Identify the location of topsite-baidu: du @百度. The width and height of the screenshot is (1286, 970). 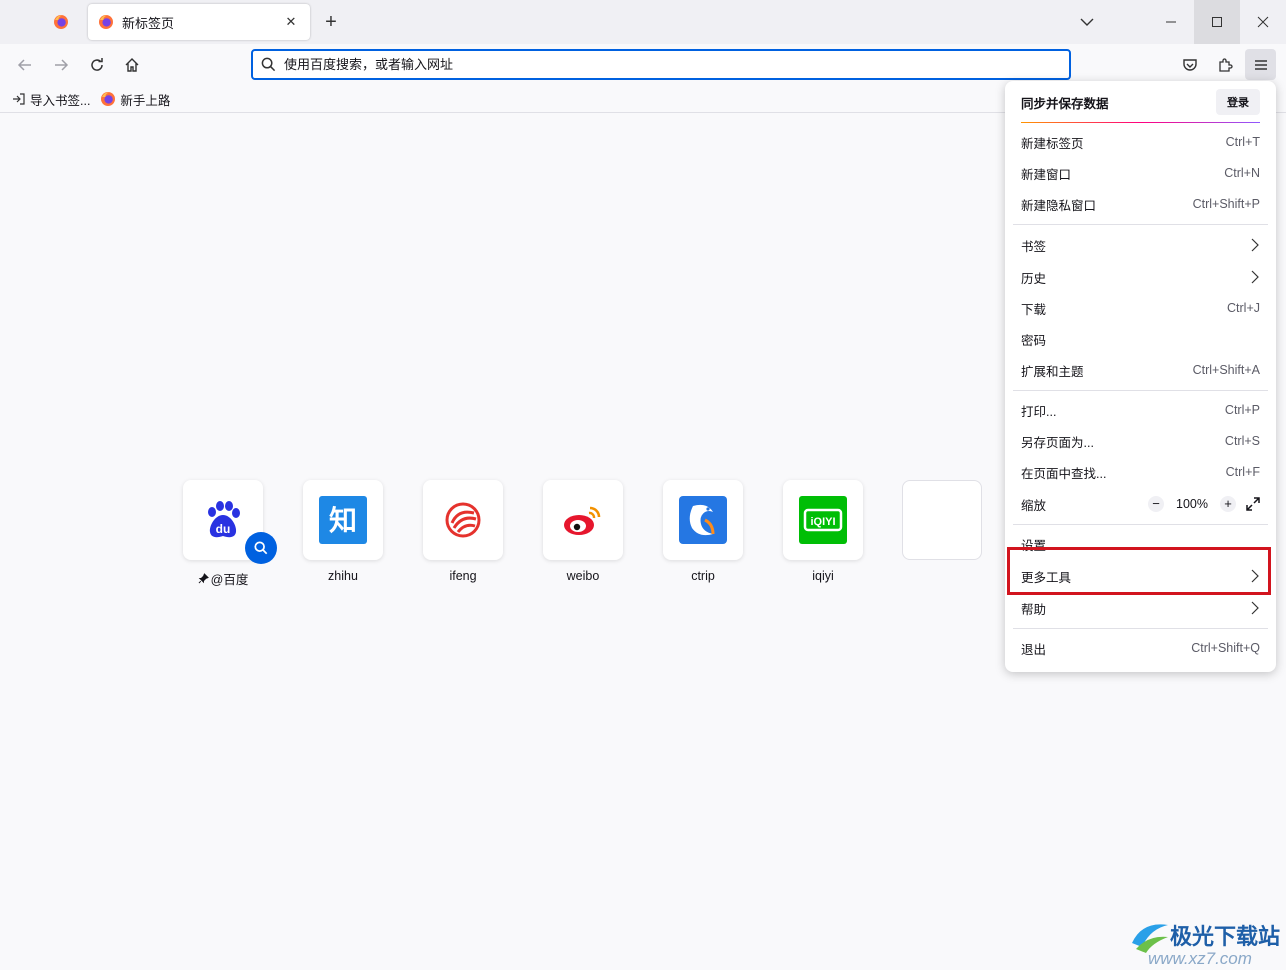
(230, 534).